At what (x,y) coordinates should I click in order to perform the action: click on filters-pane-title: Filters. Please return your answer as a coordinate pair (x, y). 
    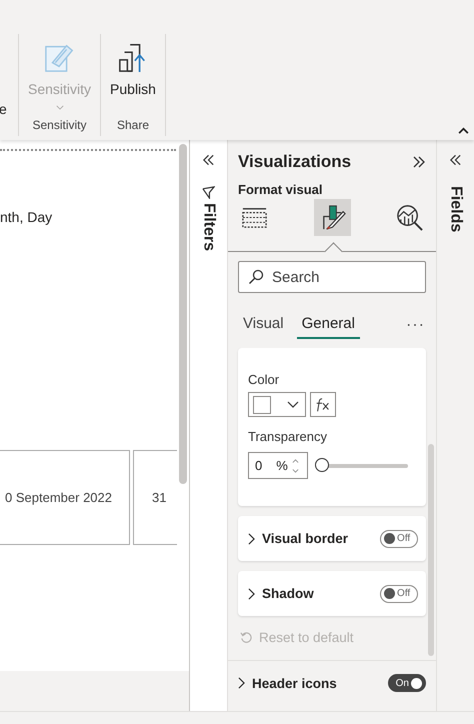
    Looking at the image, I should click on (209, 227).